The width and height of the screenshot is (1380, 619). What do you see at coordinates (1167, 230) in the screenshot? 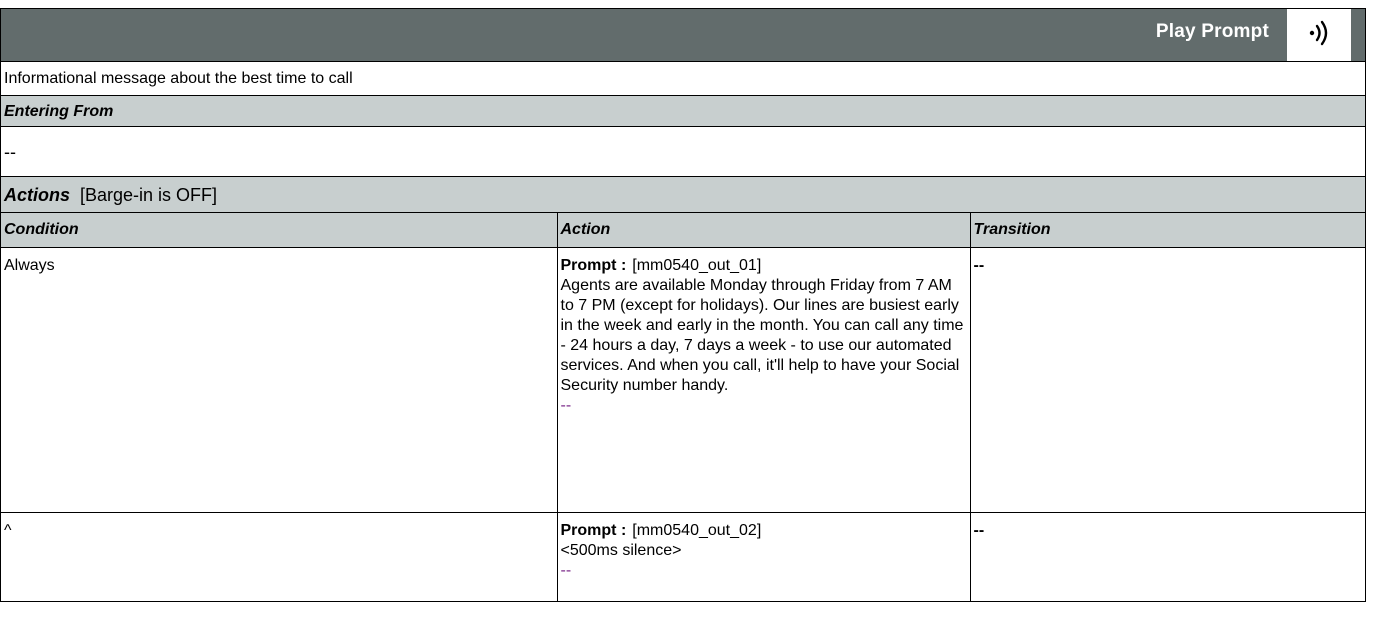
I see `column-header-transition: Transition` at bounding box center [1167, 230].